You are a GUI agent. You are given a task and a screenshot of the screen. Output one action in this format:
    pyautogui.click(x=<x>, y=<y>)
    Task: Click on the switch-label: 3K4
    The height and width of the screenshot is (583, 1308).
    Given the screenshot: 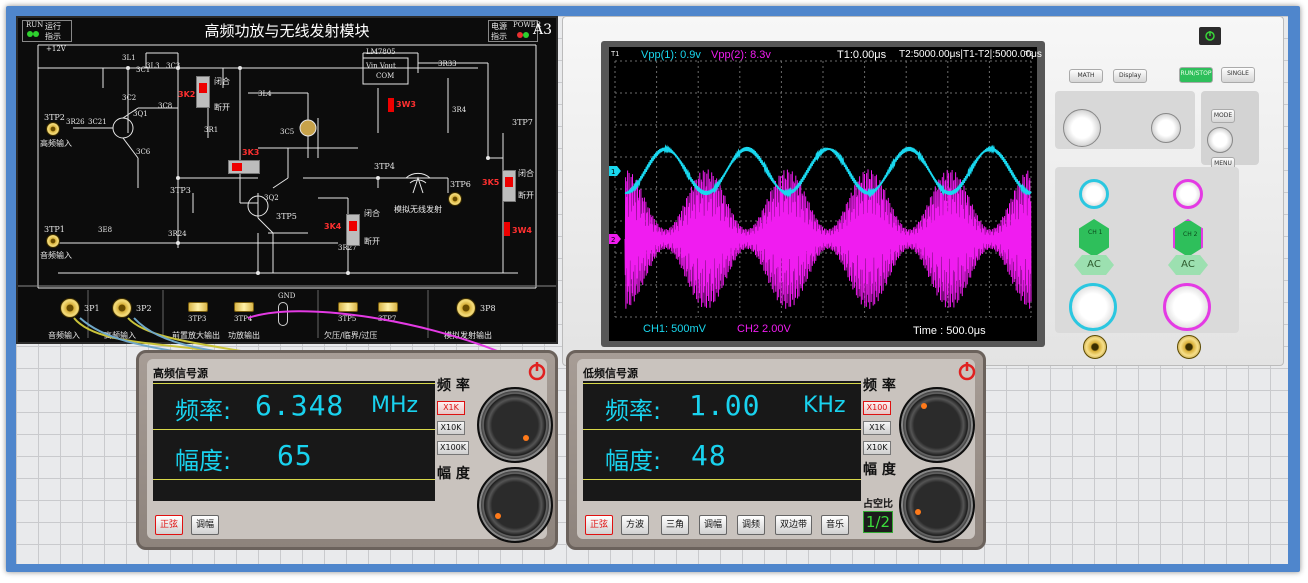 What is the action you would take?
    pyautogui.click(x=333, y=226)
    